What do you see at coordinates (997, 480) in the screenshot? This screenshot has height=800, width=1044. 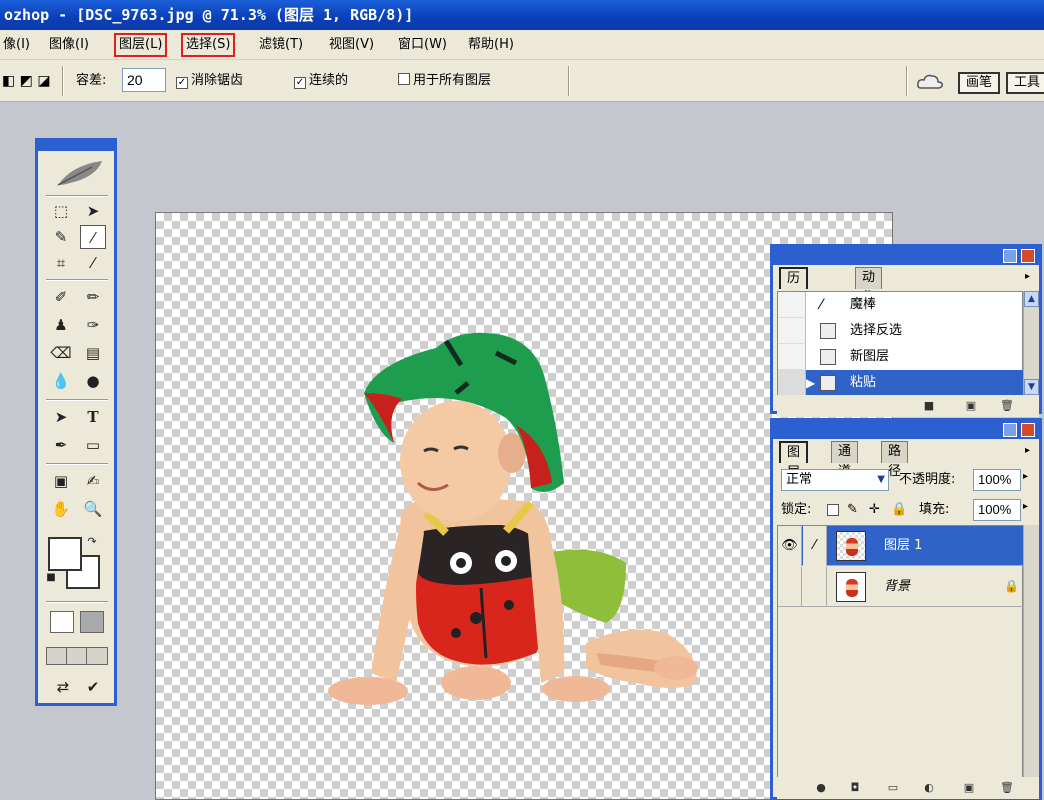 I see `opacity-input: 100%` at bounding box center [997, 480].